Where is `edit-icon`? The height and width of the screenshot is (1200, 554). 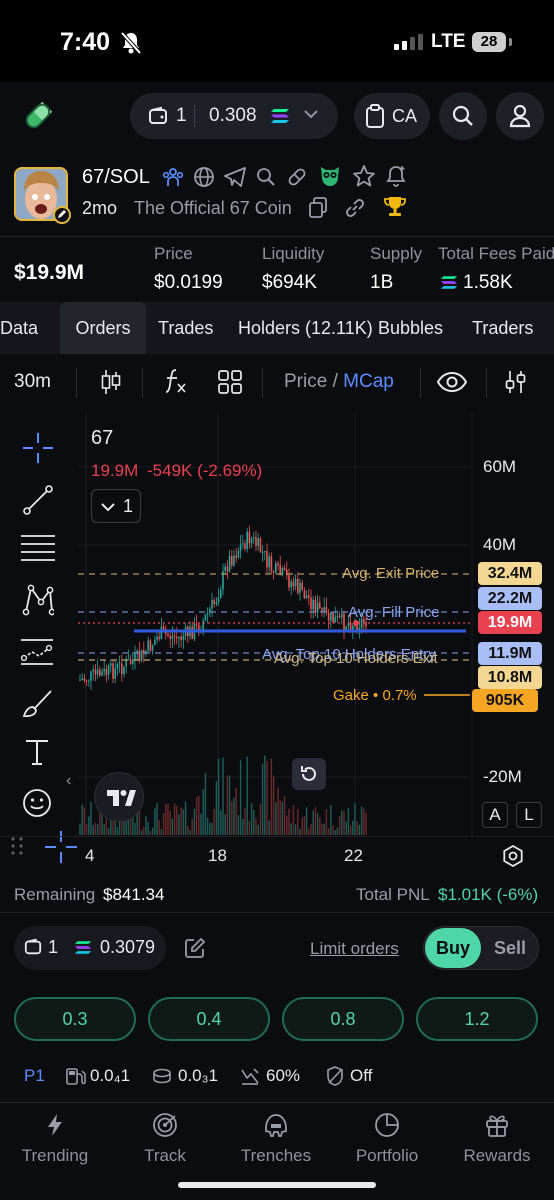 edit-icon is located at coordinates (195, 948).